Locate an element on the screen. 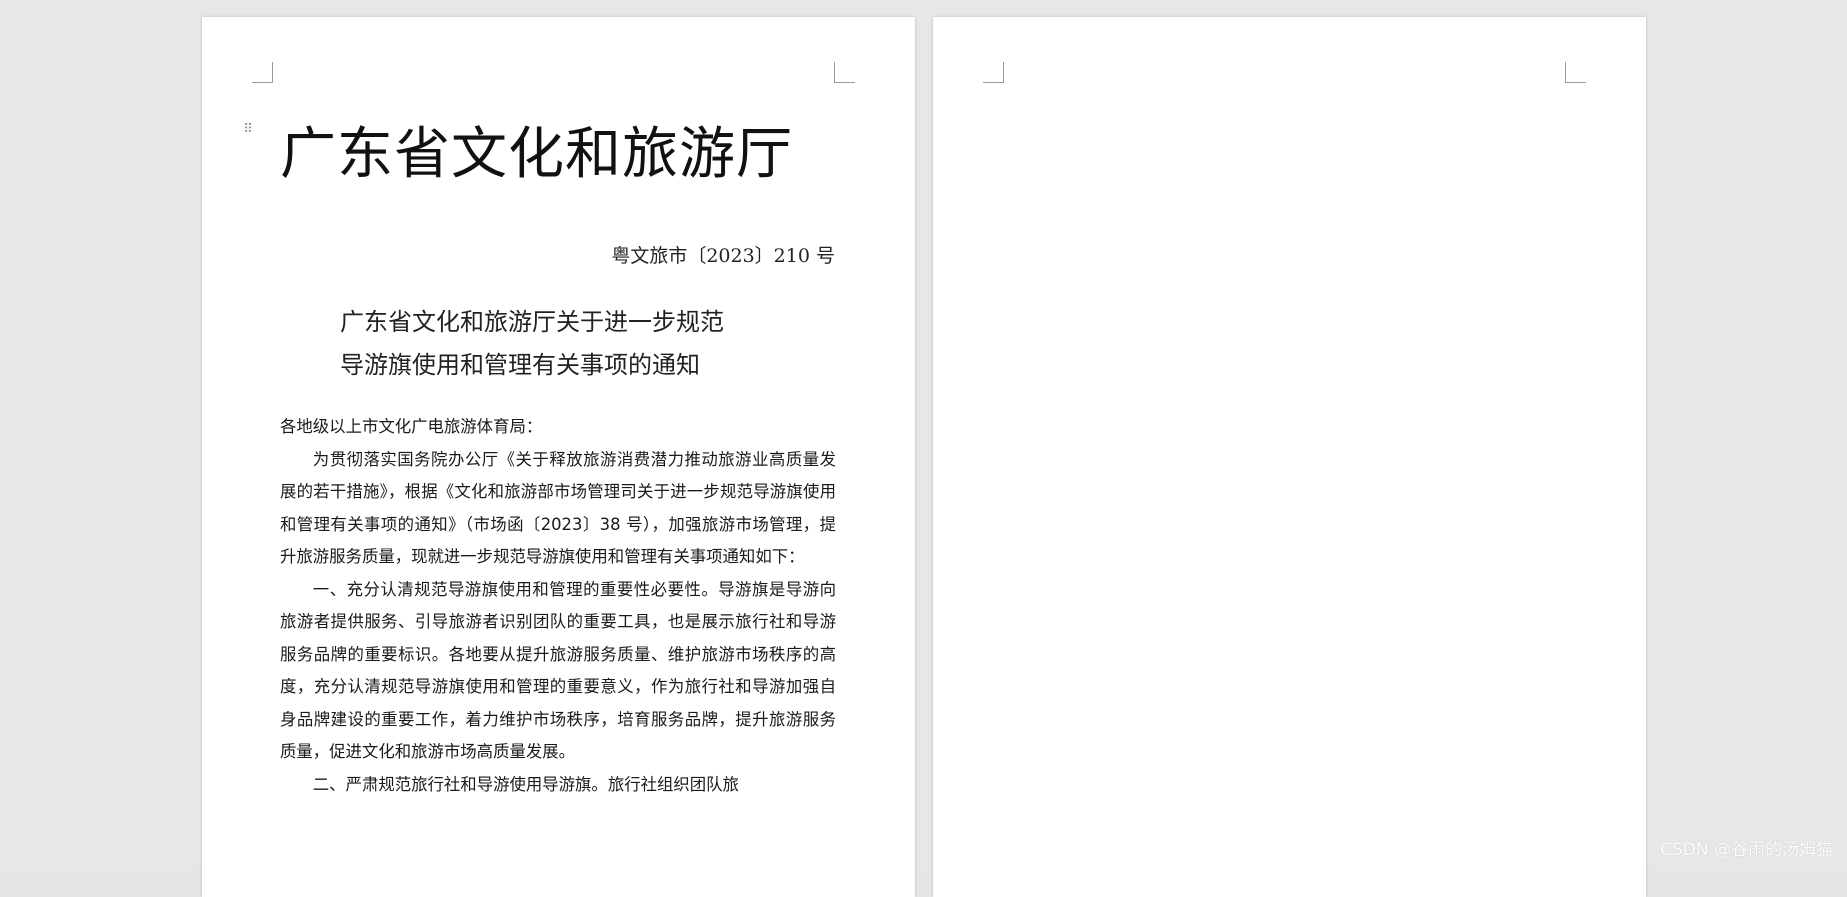  watermark: CSDN @谷雨的汤姆猫 is located at coordinates (1746, 850).